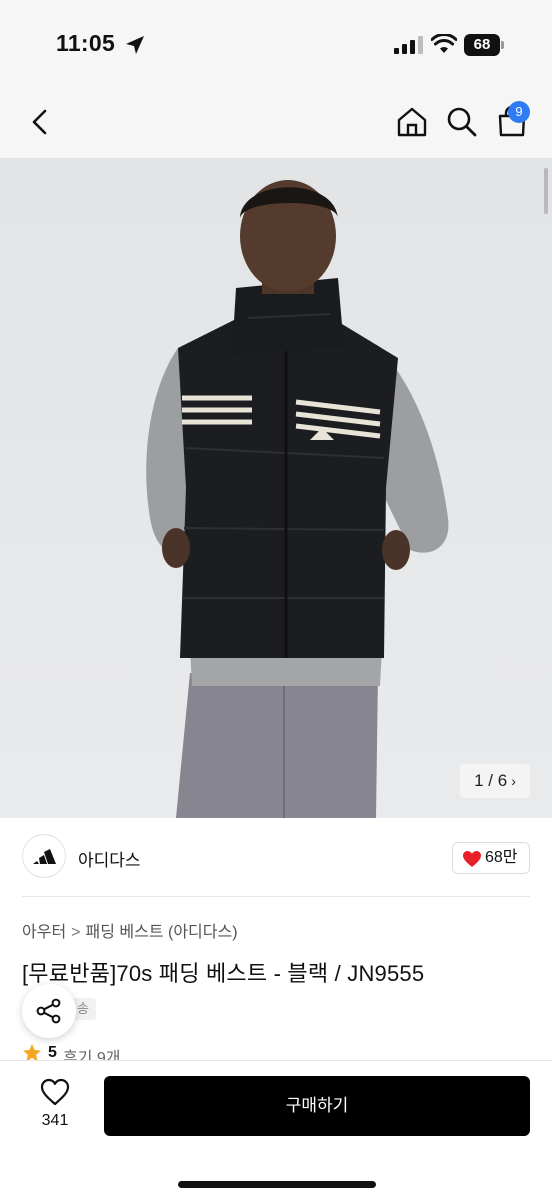 The image size is (552, 1200). I want to click on search-icon, so click(462, 122).